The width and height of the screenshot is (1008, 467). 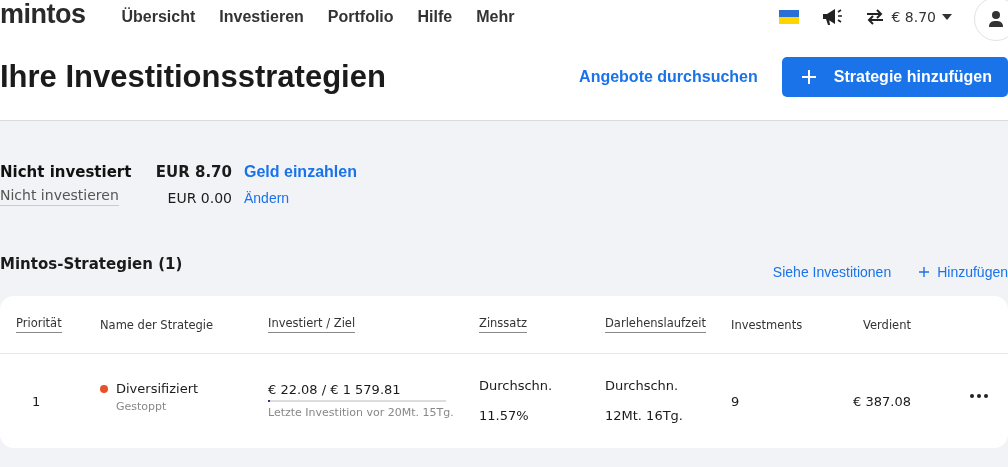 I want to click on nav-link: Hilfe, so click(x=435, y=17).